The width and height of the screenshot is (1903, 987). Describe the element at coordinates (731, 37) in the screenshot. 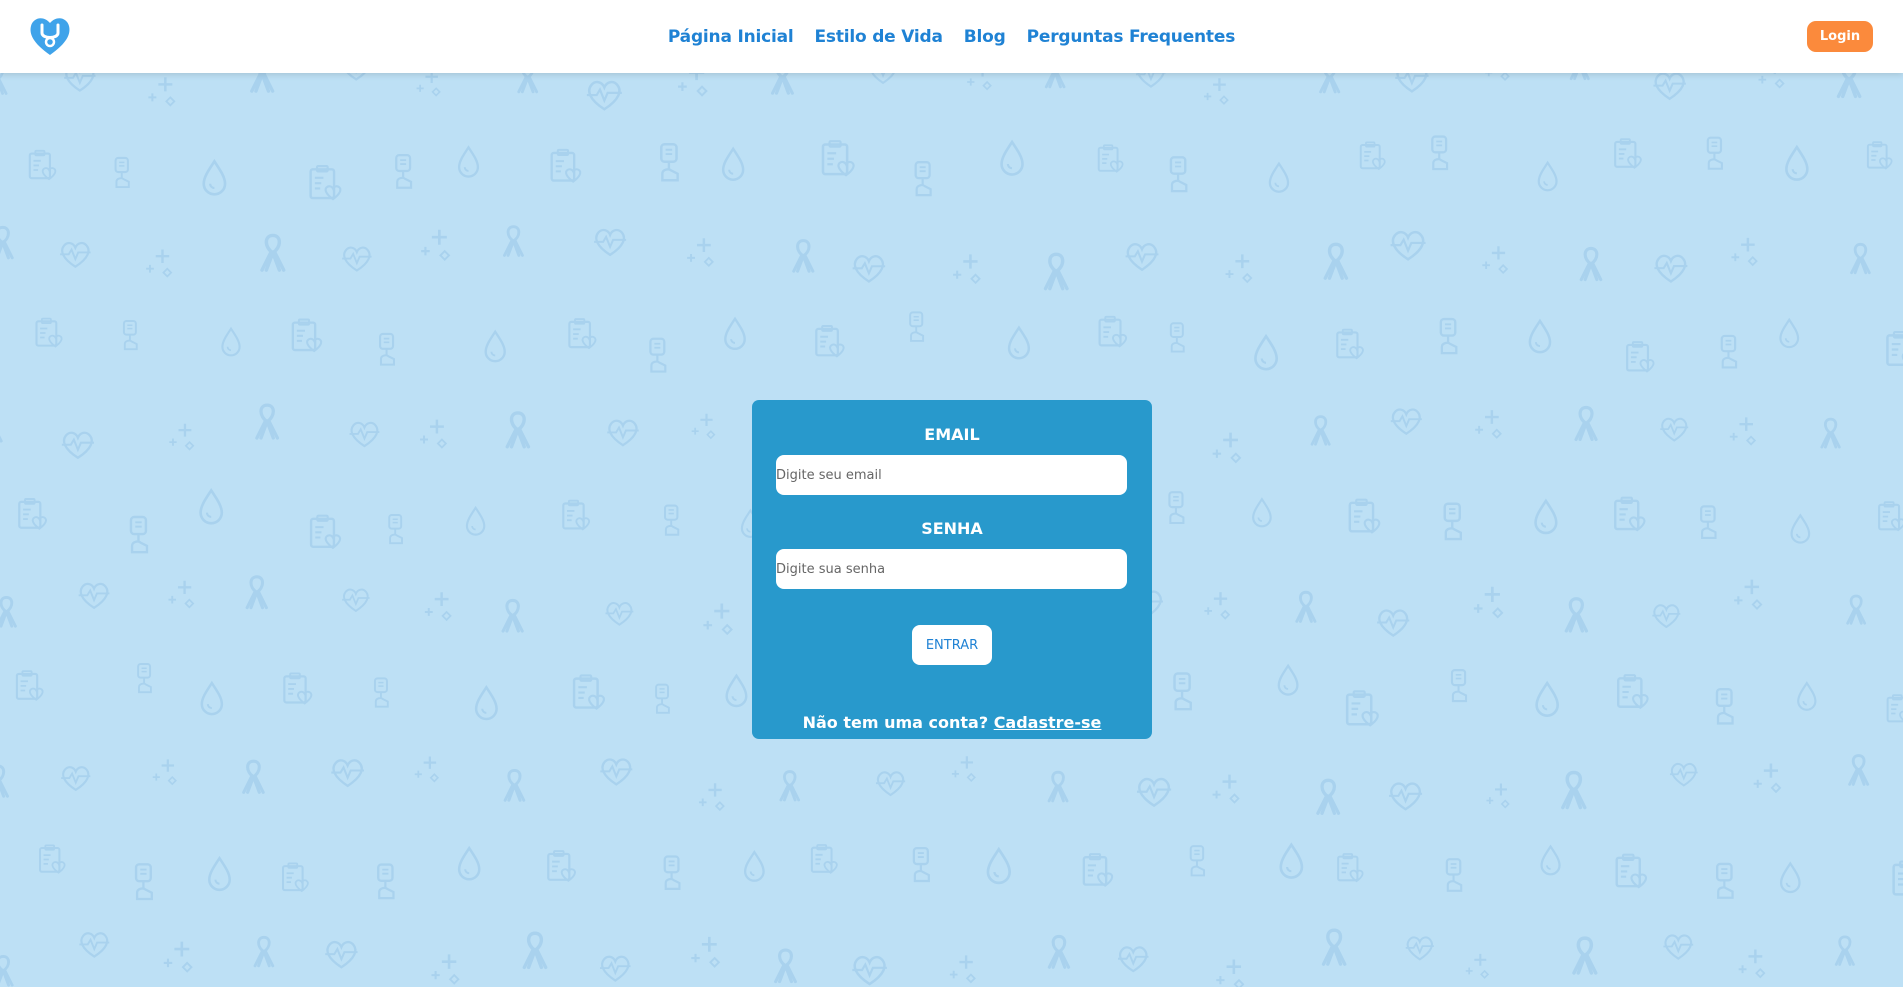

I see `nav-link-home: Página Inicial` at that location.